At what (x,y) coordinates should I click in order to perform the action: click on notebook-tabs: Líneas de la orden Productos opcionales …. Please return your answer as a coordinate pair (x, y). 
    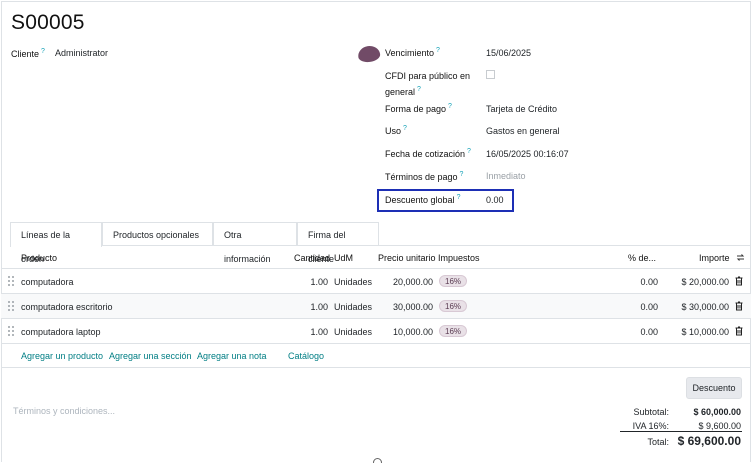
    Looking at the image, I should click on (380, 243).